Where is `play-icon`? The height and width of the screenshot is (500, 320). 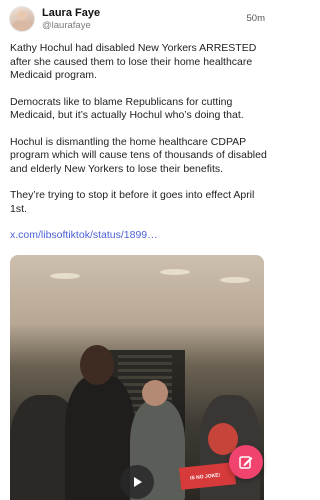
play-icon is located at coordinates (138, 482).